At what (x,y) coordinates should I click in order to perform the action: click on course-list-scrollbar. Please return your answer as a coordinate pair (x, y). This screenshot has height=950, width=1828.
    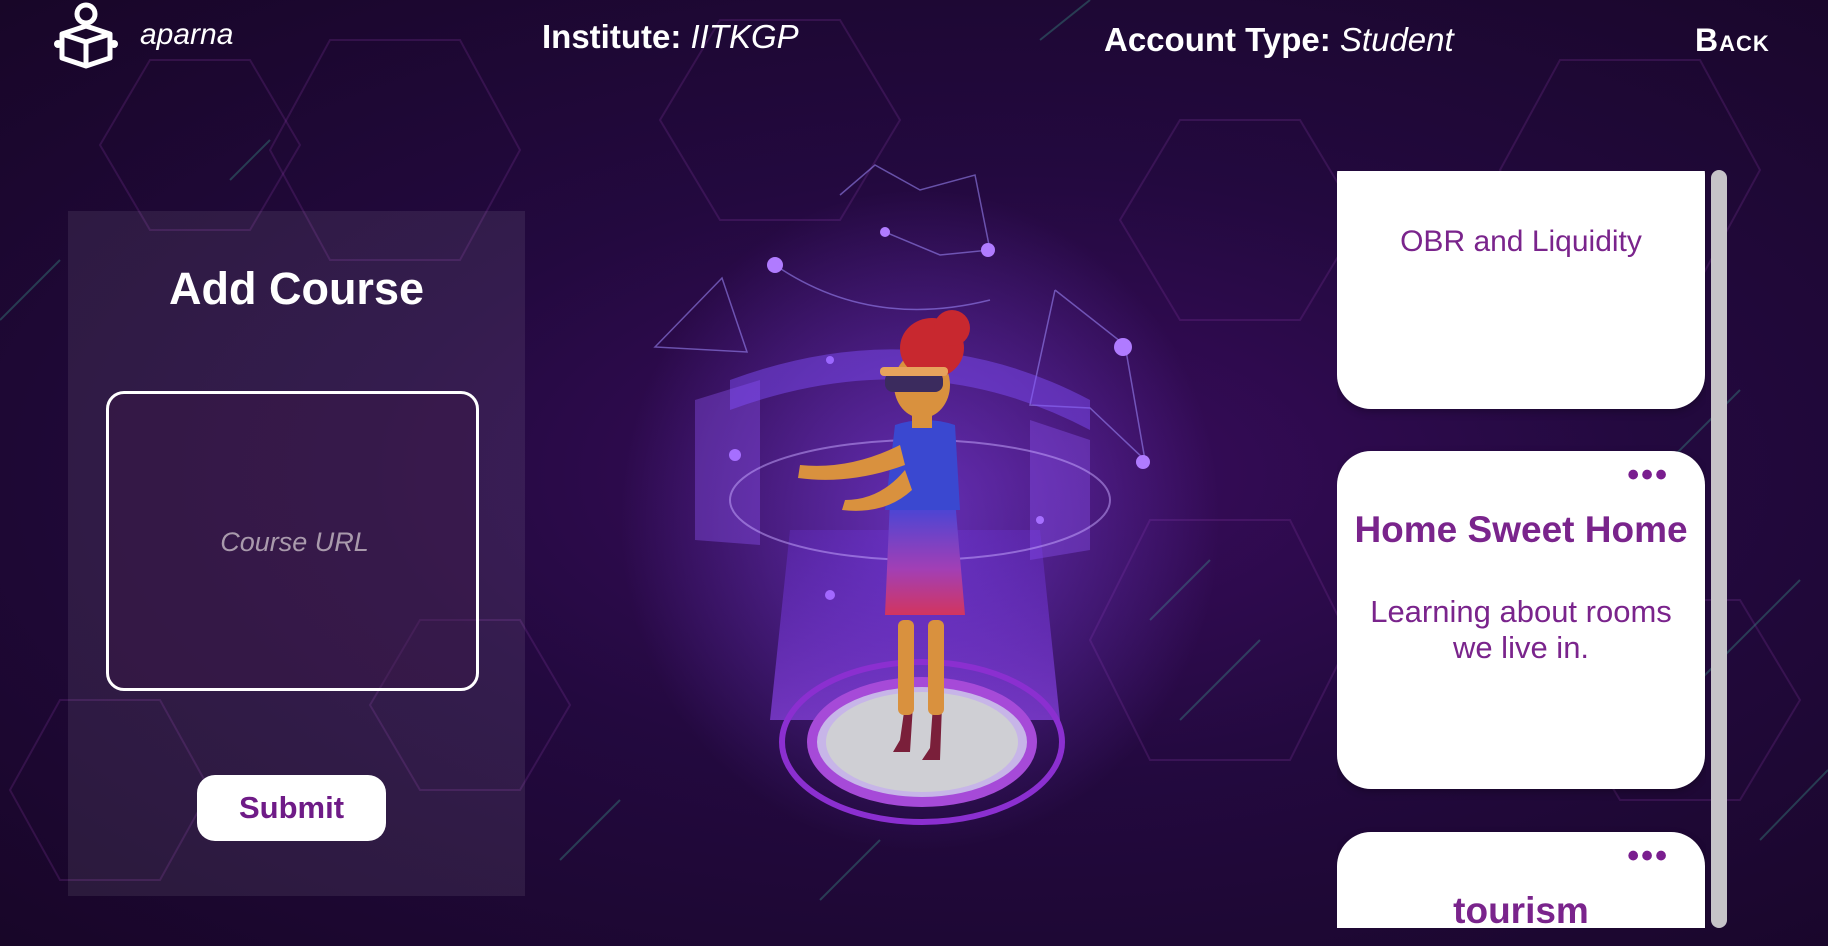
    Looking at the image, I should click on (1719, 549).